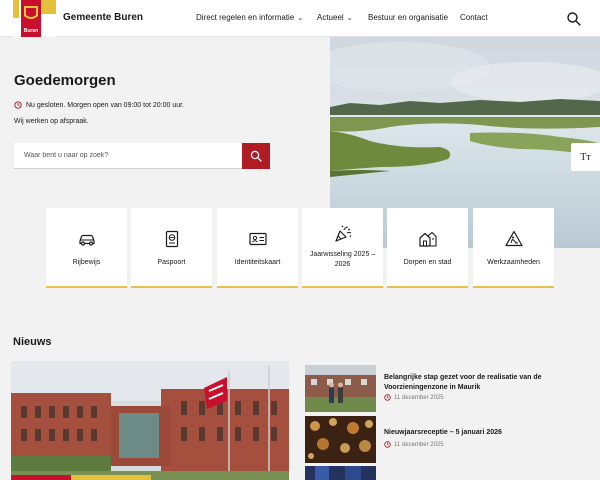  What do you see at coordinates (257, 248) in the screenshot?
I see `tile-identiteitskaart: Identiteitskaart` at bounding box center [257, 248].